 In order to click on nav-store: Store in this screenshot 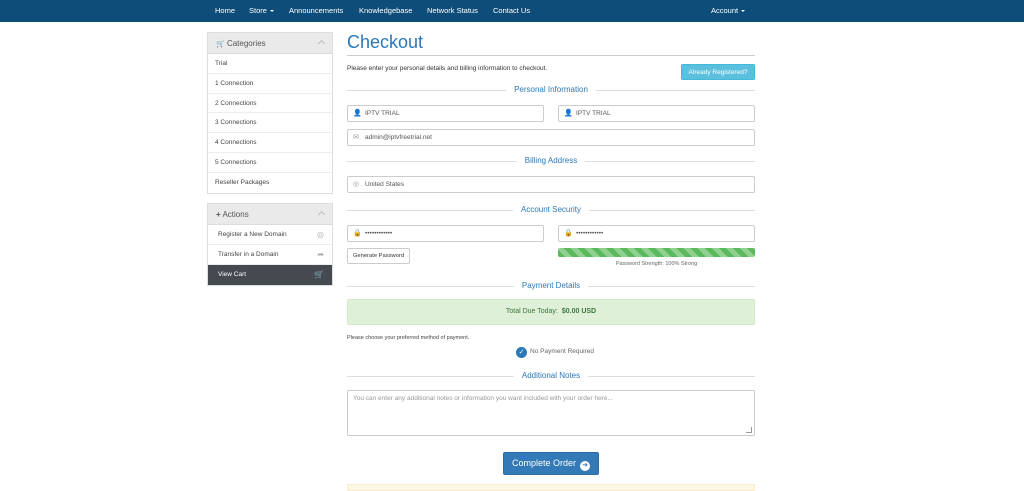, I will do `click(261, 11)`.